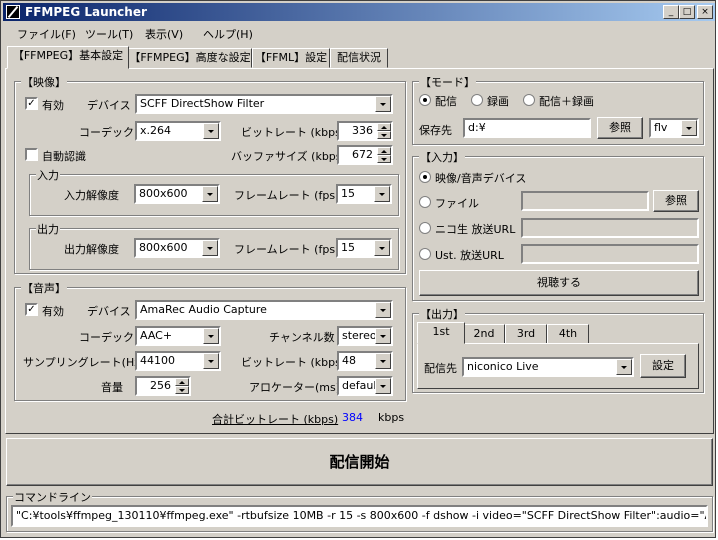 The image size is (718, 540). Describe the element at coordinates (31, 309) in the screenshot. I see `audio-enabled-checkbox: ✓` at that location.